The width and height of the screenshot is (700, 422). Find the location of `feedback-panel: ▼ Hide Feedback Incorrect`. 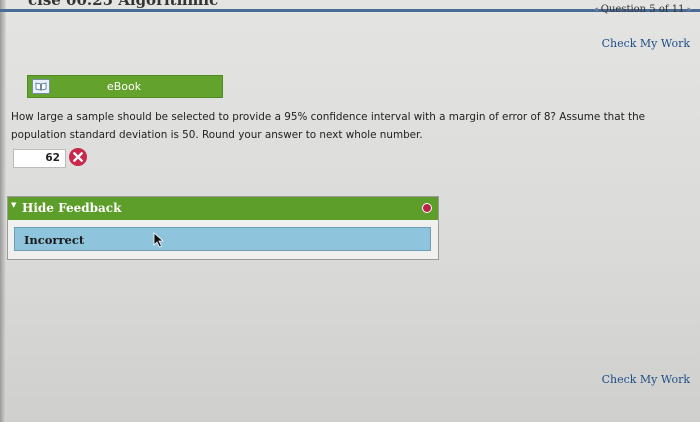

feedback-panel: ▼ Hide Feedback Incorrect is located at coordinates (223, 228).